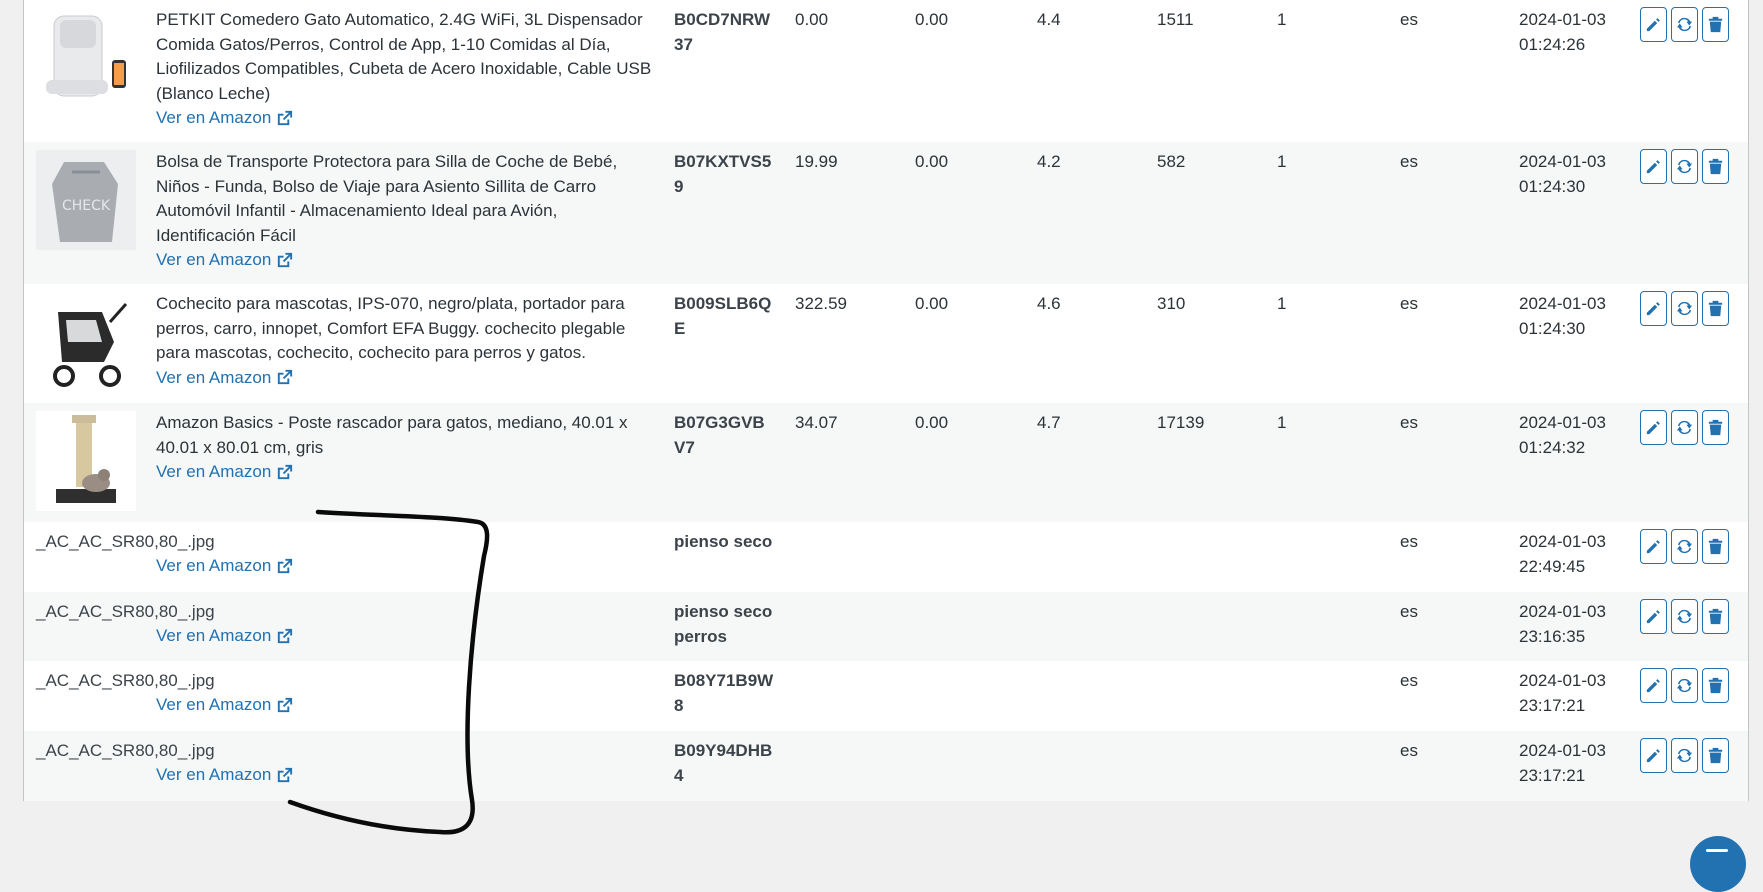 This screenshot has height=892, width=1763. Describe the element at coordinates (1049, 422) in the screenshot. I see `rating-text: 4.7` at that location.